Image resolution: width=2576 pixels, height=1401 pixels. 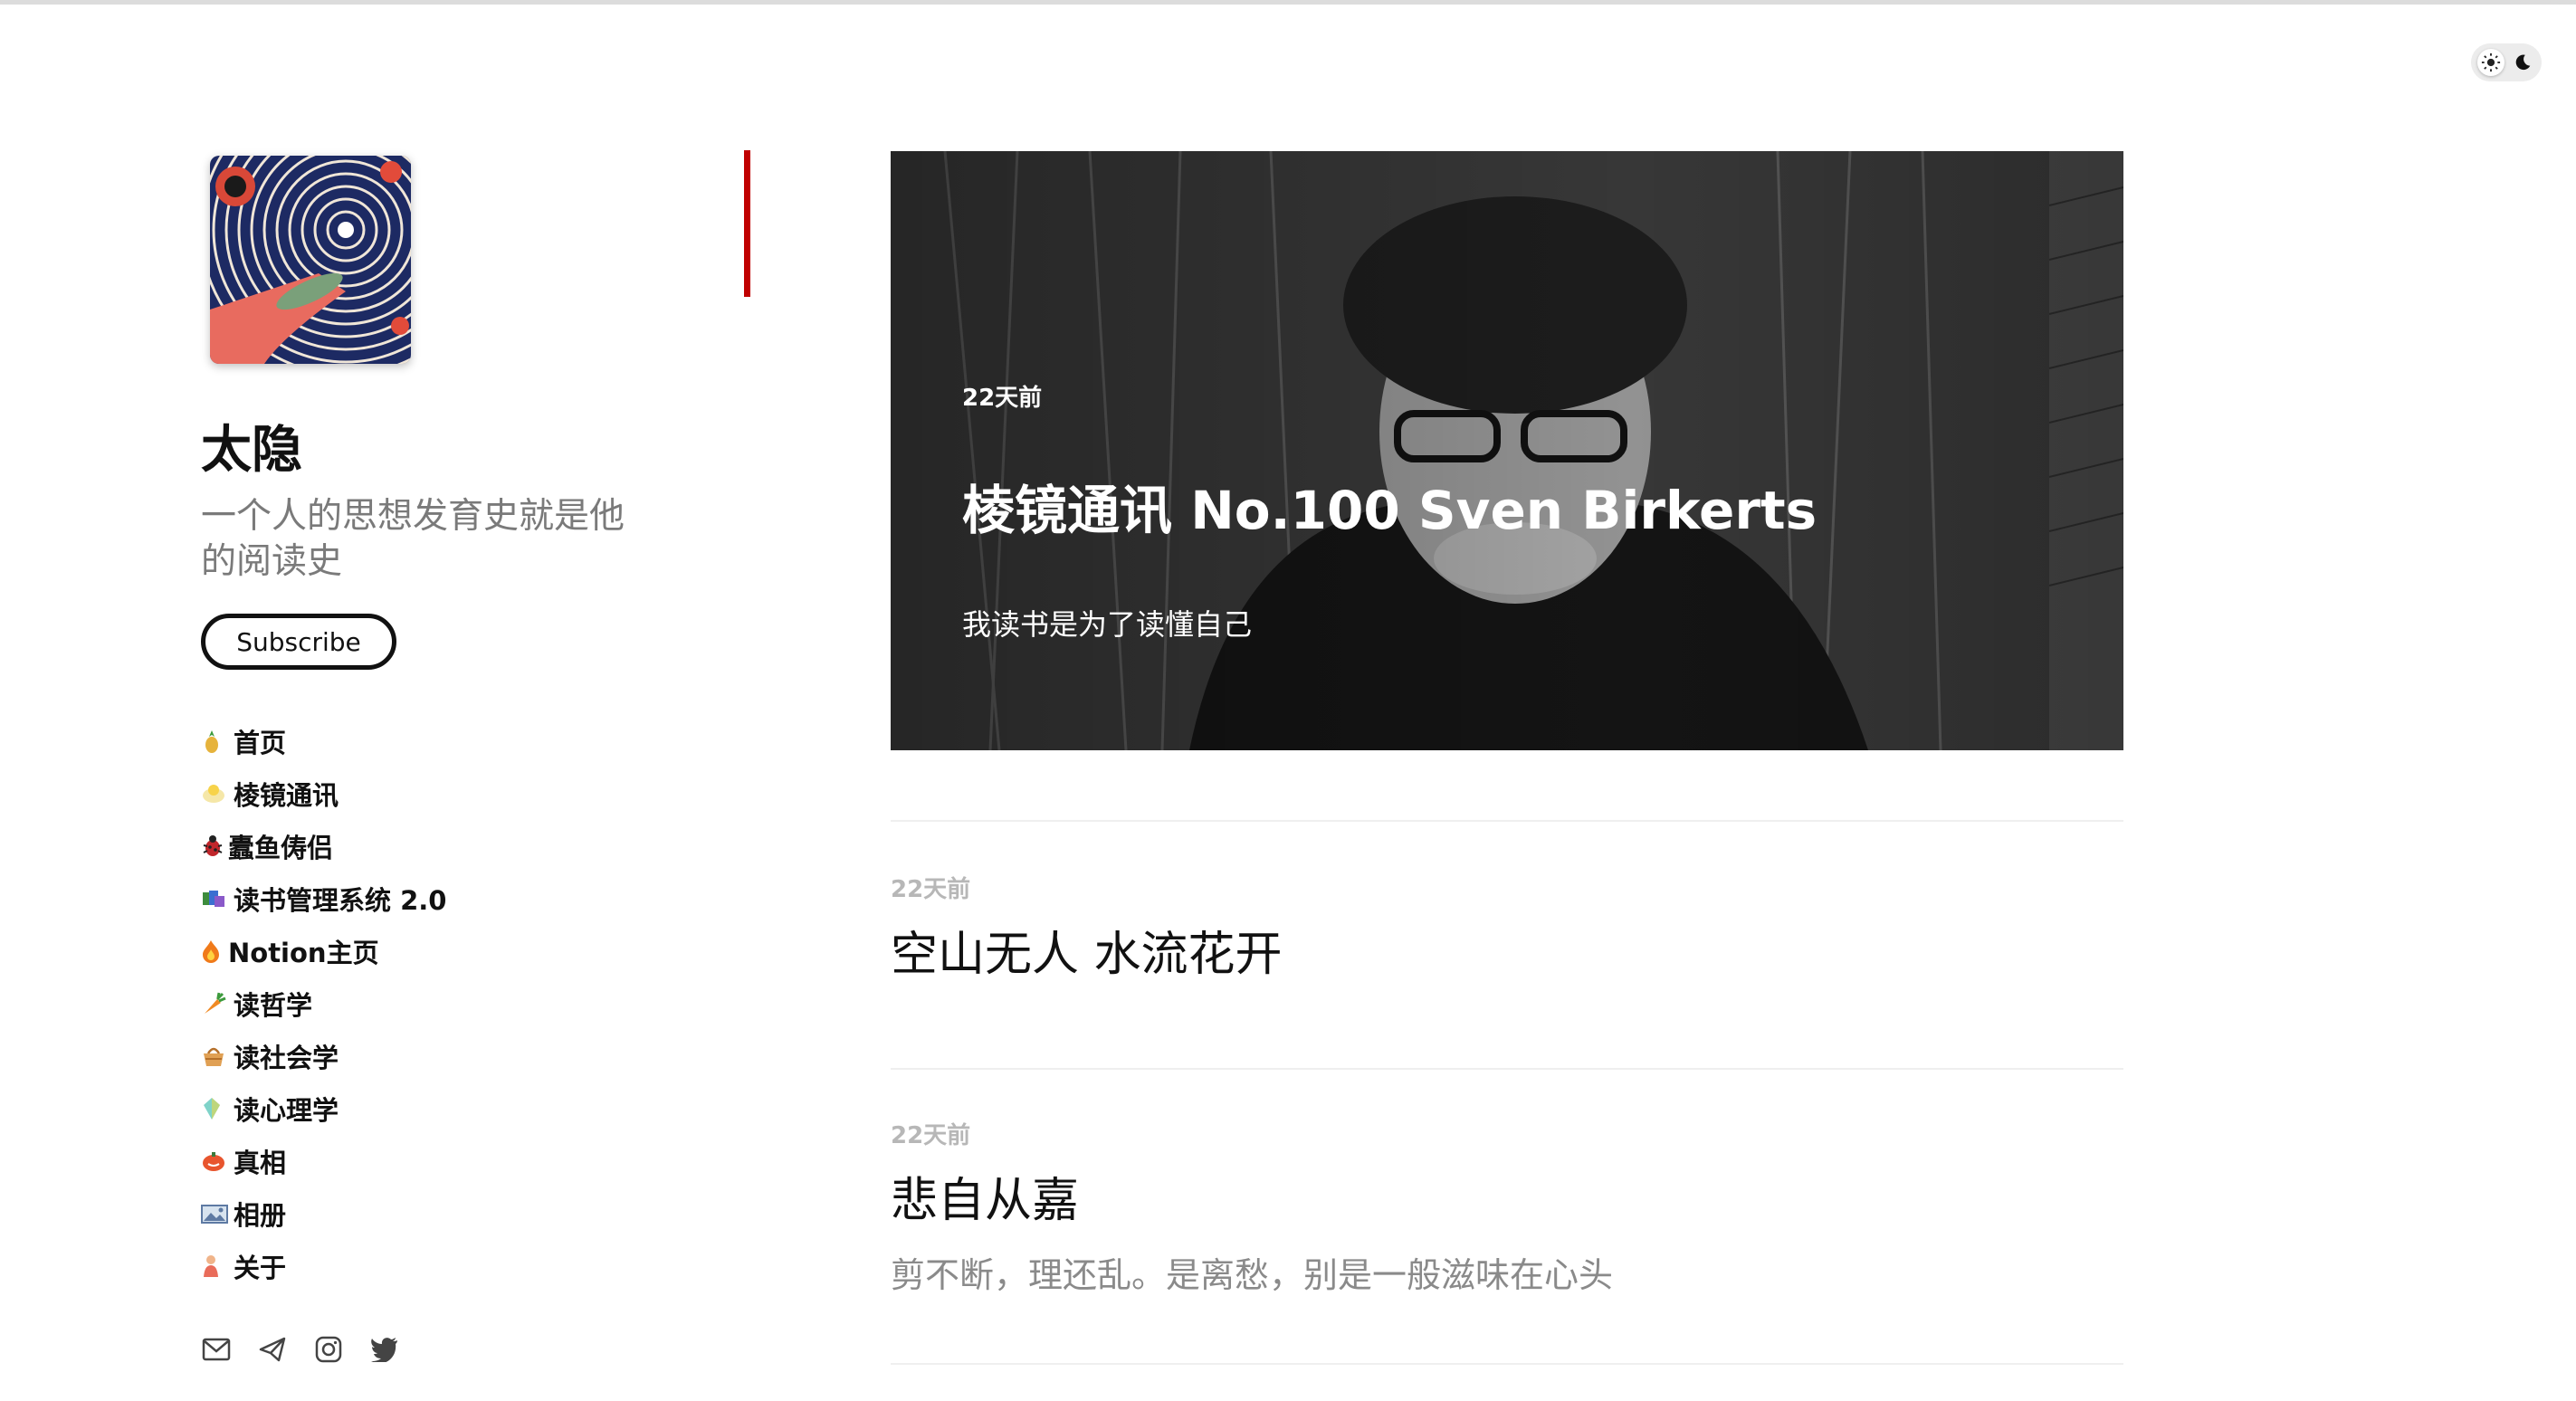 I want to click on nav-item-label: 棱镜通讯, so click(x=286, y=795).